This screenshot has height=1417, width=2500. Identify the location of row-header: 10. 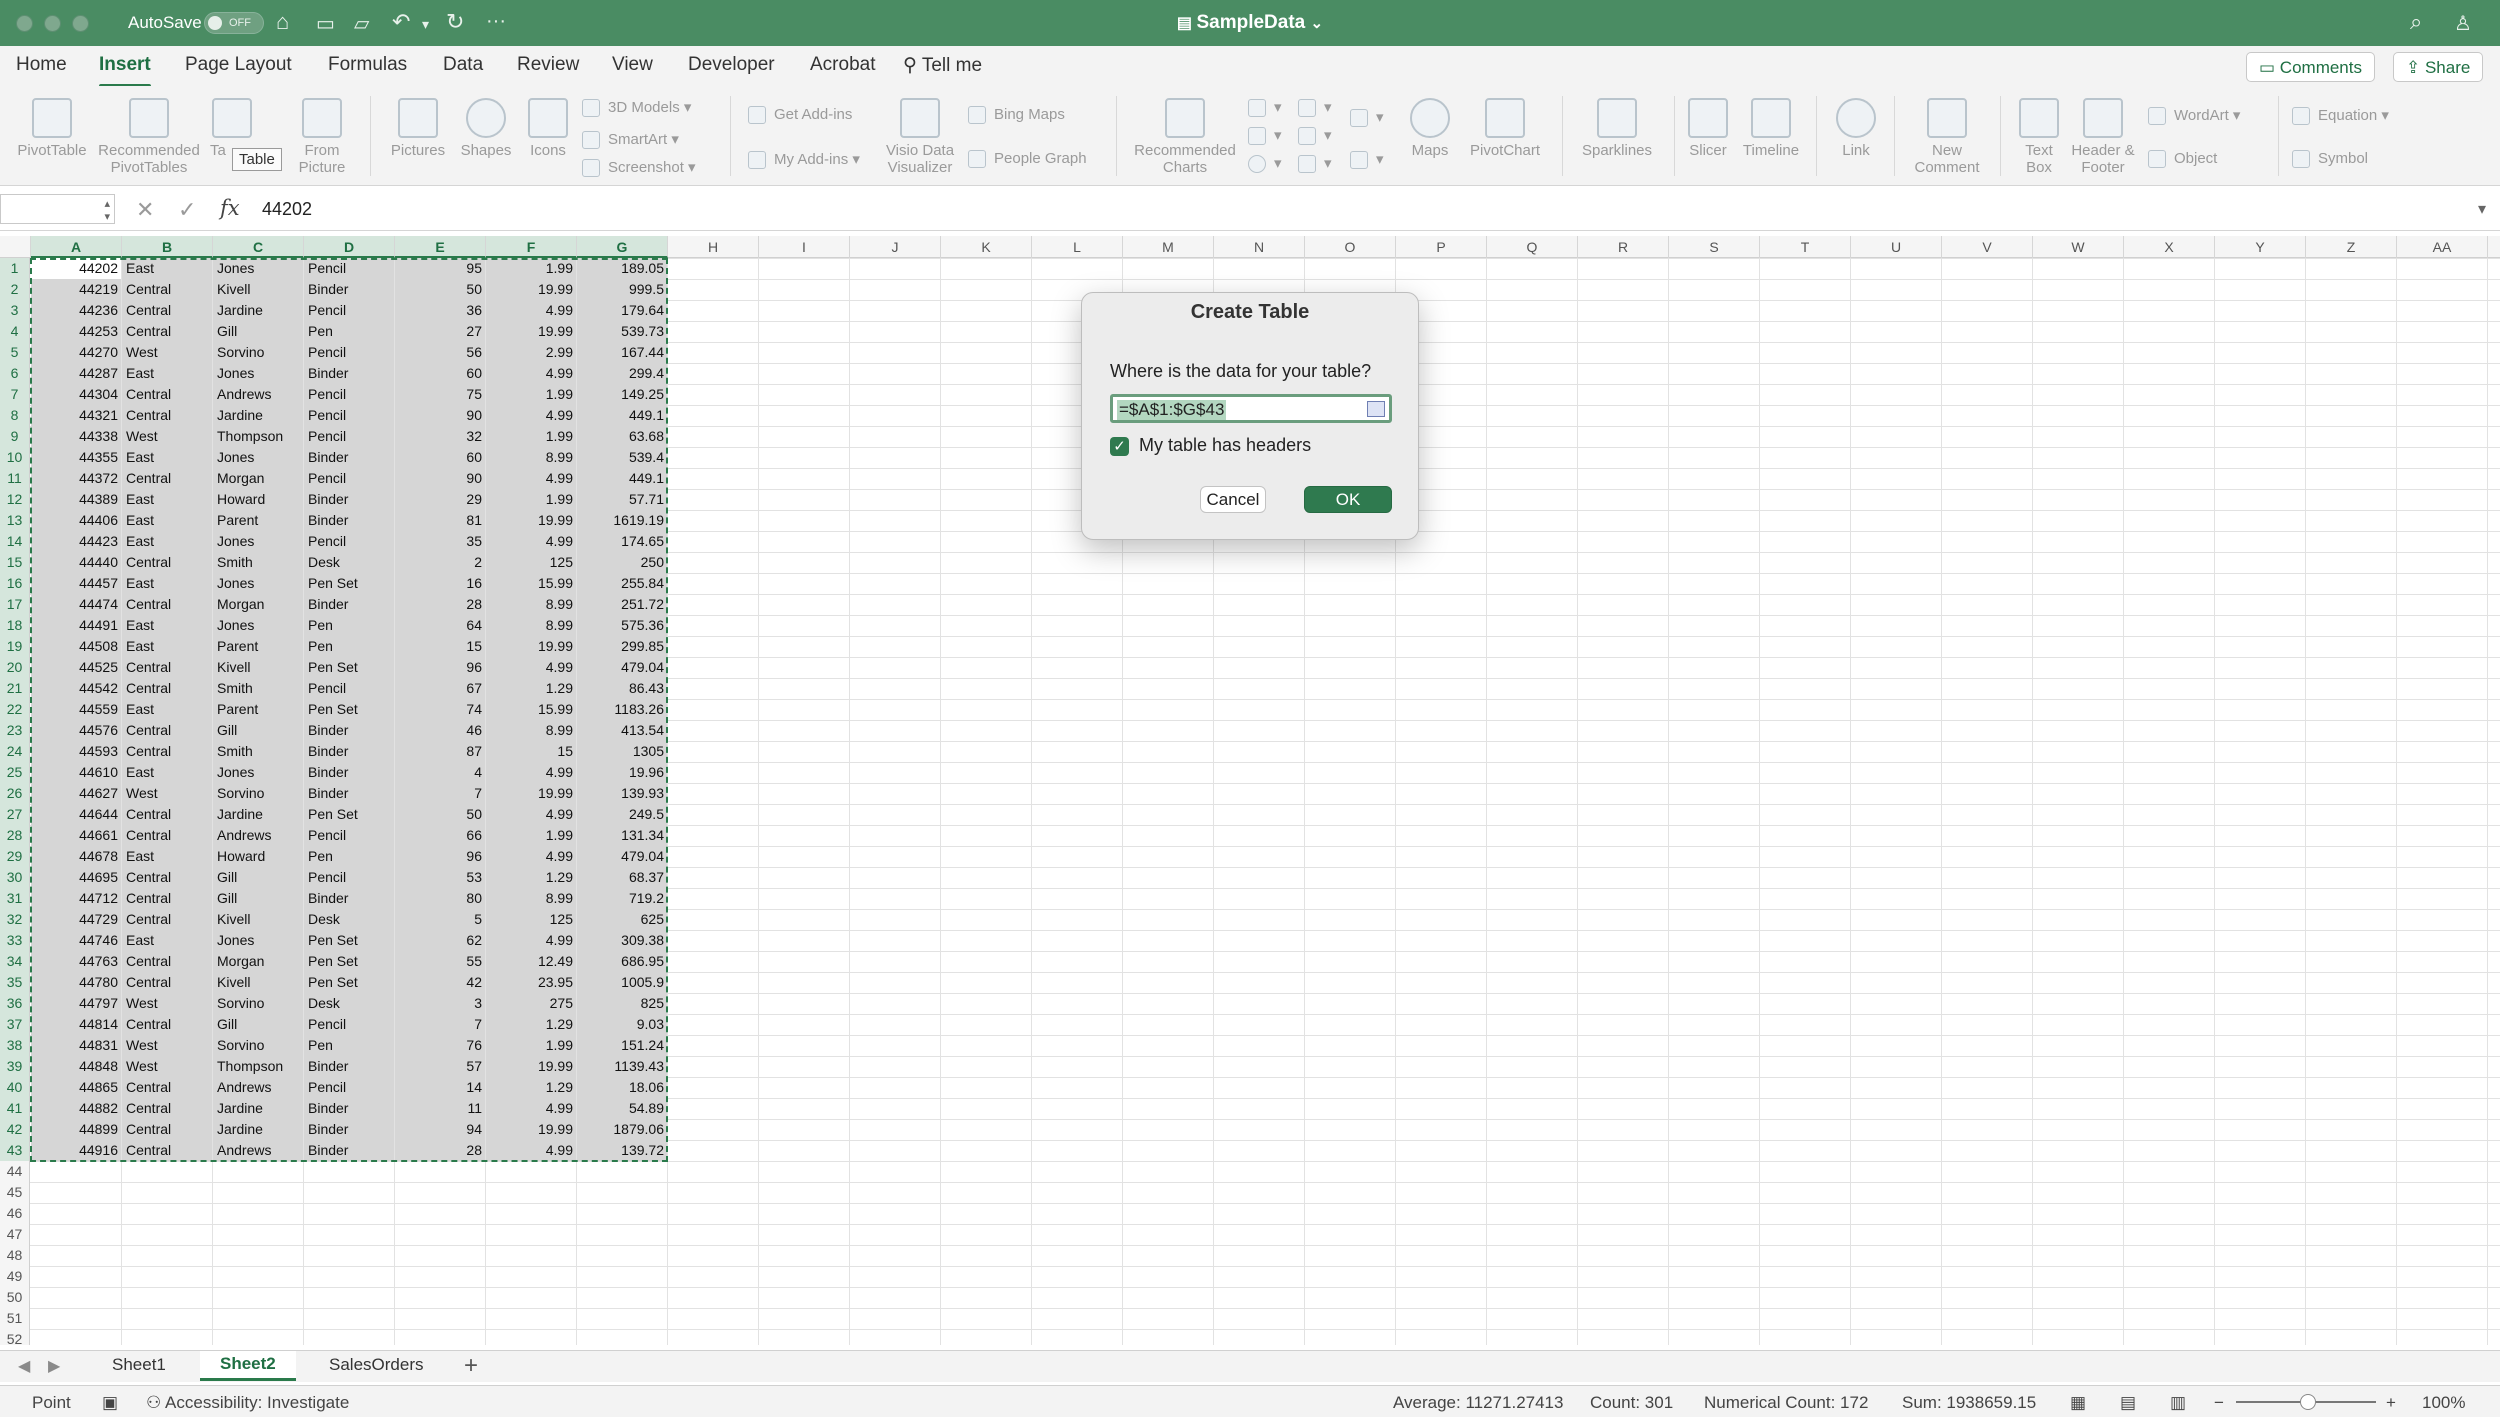
(15, 457).